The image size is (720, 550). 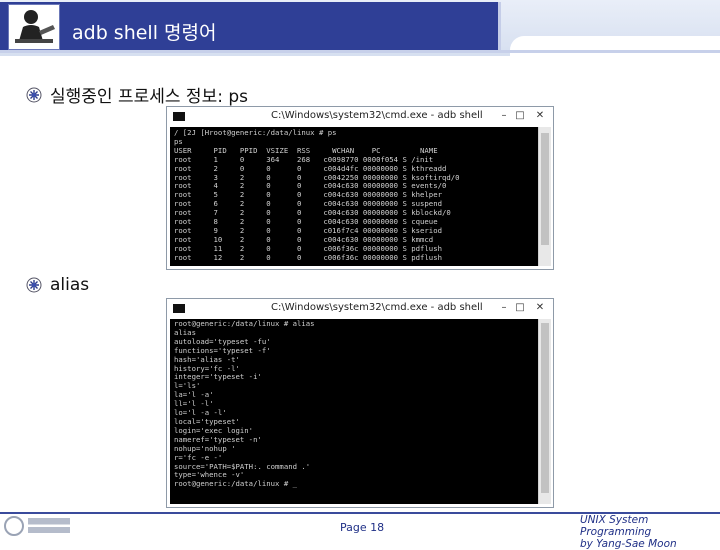 What do you see at coordinates (616, 526) in the screenshot?
I see `course-title: UNIX System Programming` at bounding box center [616, 526].